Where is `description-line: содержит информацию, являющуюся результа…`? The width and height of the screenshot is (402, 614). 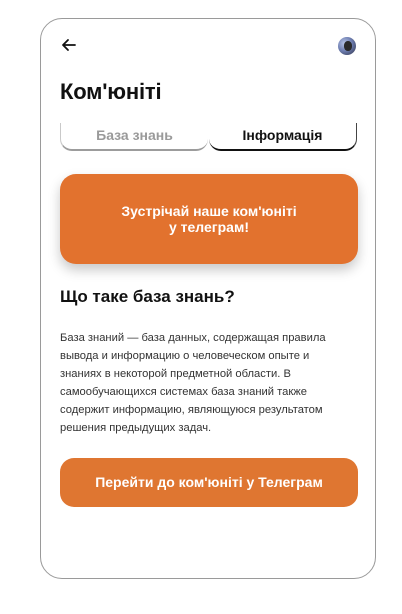
description-line: содержит информацию, являющуюся результа… is located at coordinates (191, 410).